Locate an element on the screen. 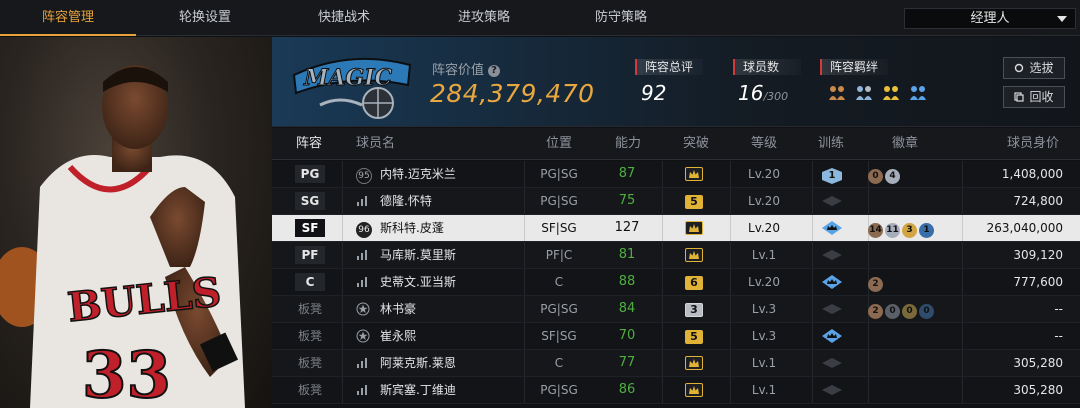  table-row: C 史蒂文.亚当斯 C 88 6 Lv.20 2 777,600 is located at coordinates (676, 282).